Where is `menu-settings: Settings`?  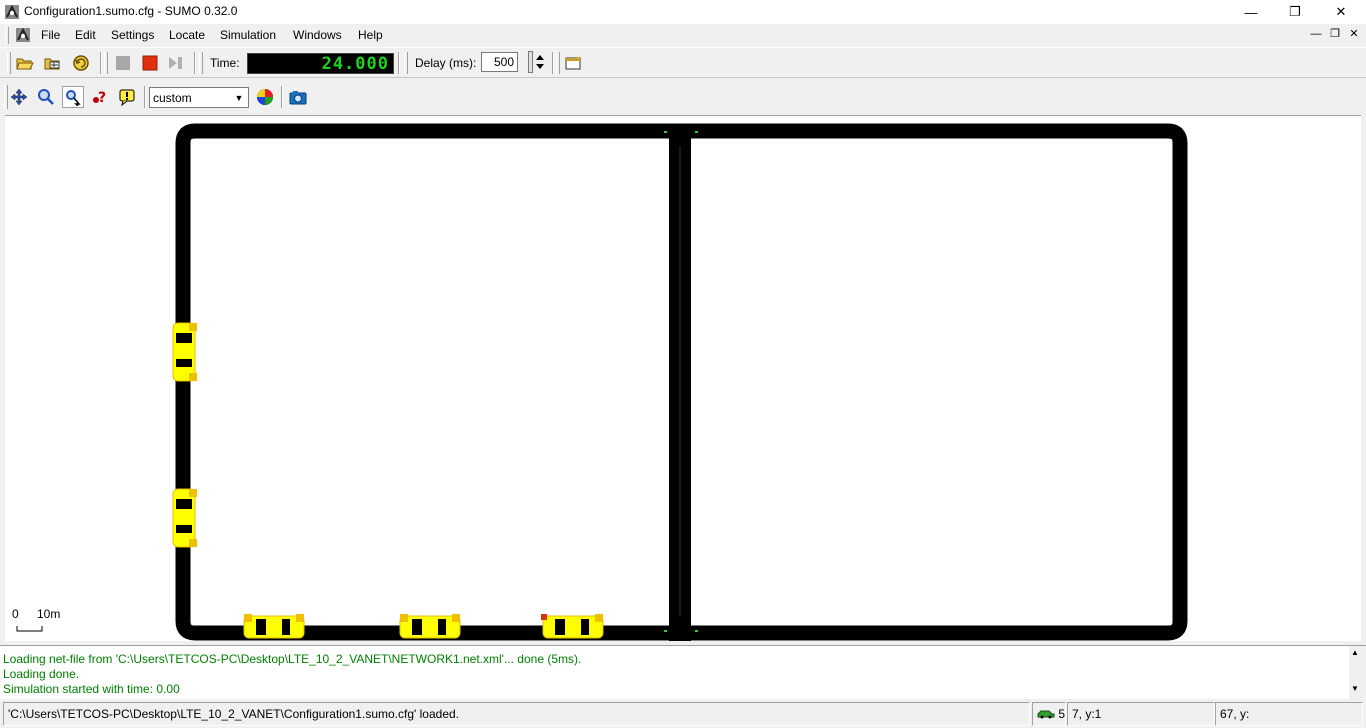 menu-settings: Settings is located at coordinates (132, 35).